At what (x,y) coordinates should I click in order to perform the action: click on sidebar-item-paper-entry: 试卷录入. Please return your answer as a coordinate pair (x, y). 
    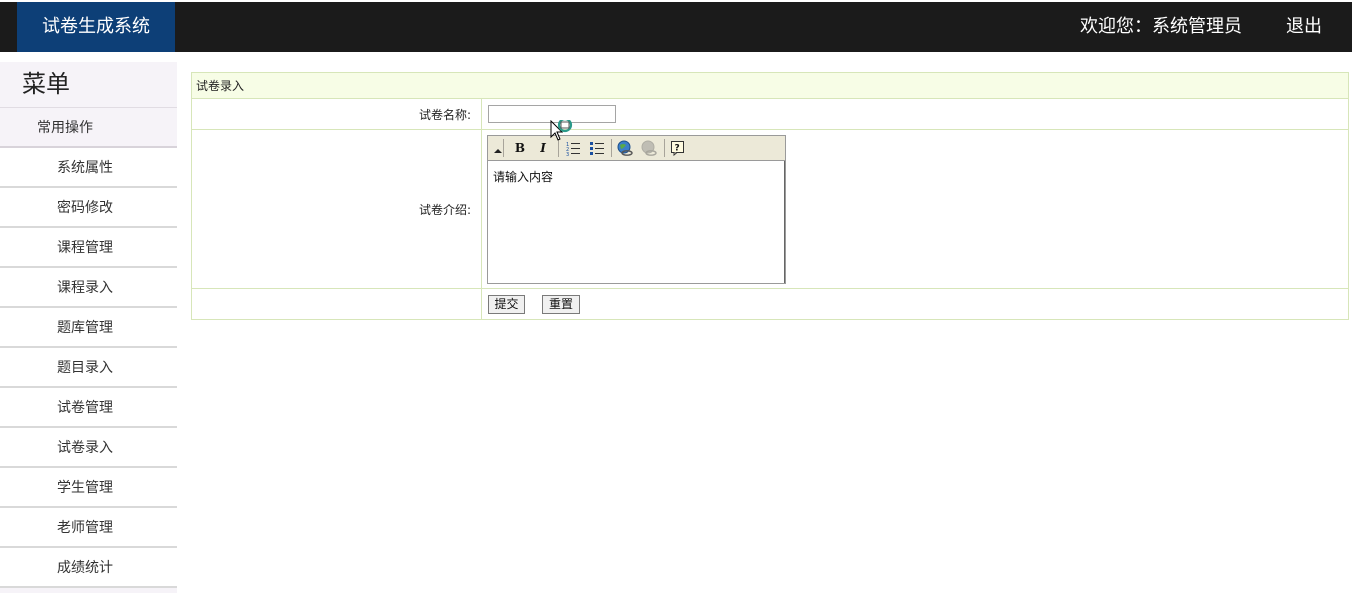
    Looking at the image, I should click on (88, 448).